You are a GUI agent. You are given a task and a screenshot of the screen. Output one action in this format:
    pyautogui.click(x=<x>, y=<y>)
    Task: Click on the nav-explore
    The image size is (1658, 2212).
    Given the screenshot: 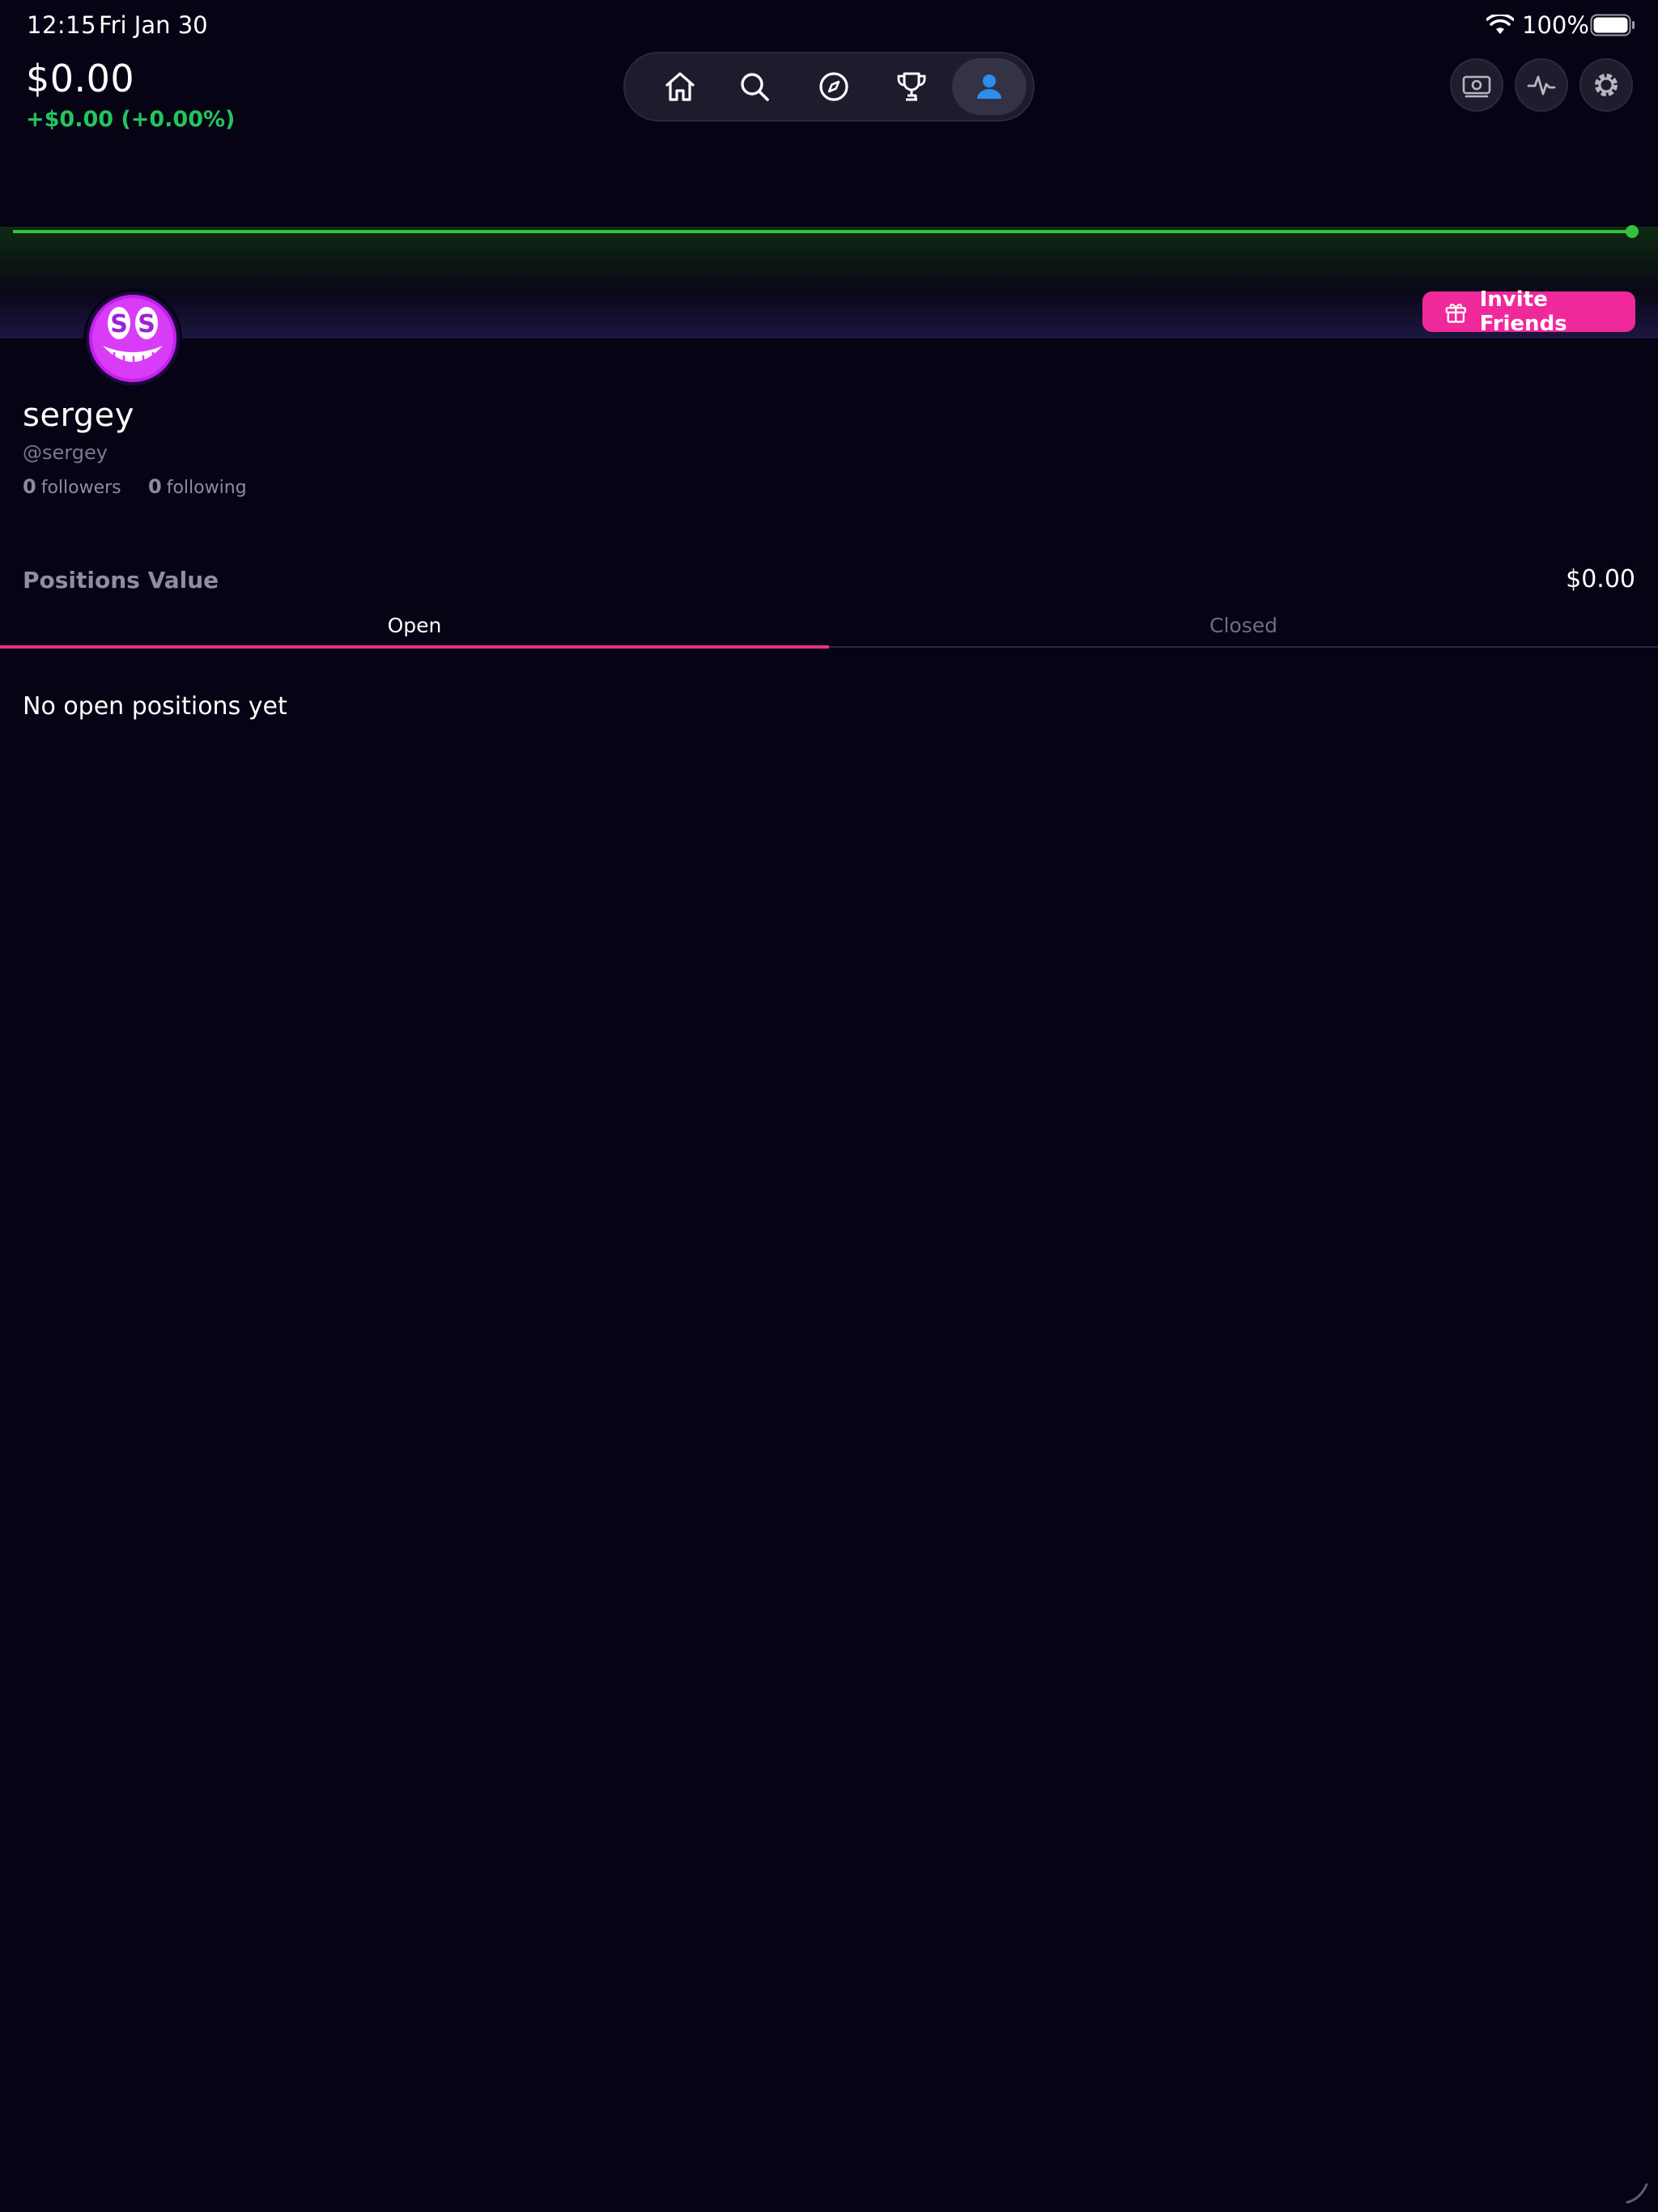 What is the action you would take?
    pyautogui.click(x=834, y=87)
    